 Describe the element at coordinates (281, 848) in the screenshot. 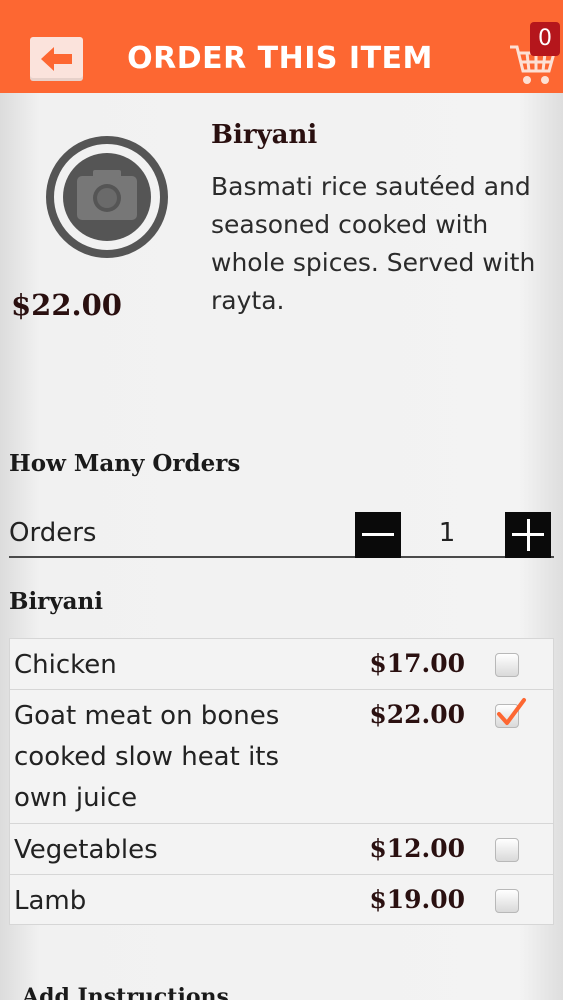

I see `option-row-vegetables: Vegetables $12.00` at that location.